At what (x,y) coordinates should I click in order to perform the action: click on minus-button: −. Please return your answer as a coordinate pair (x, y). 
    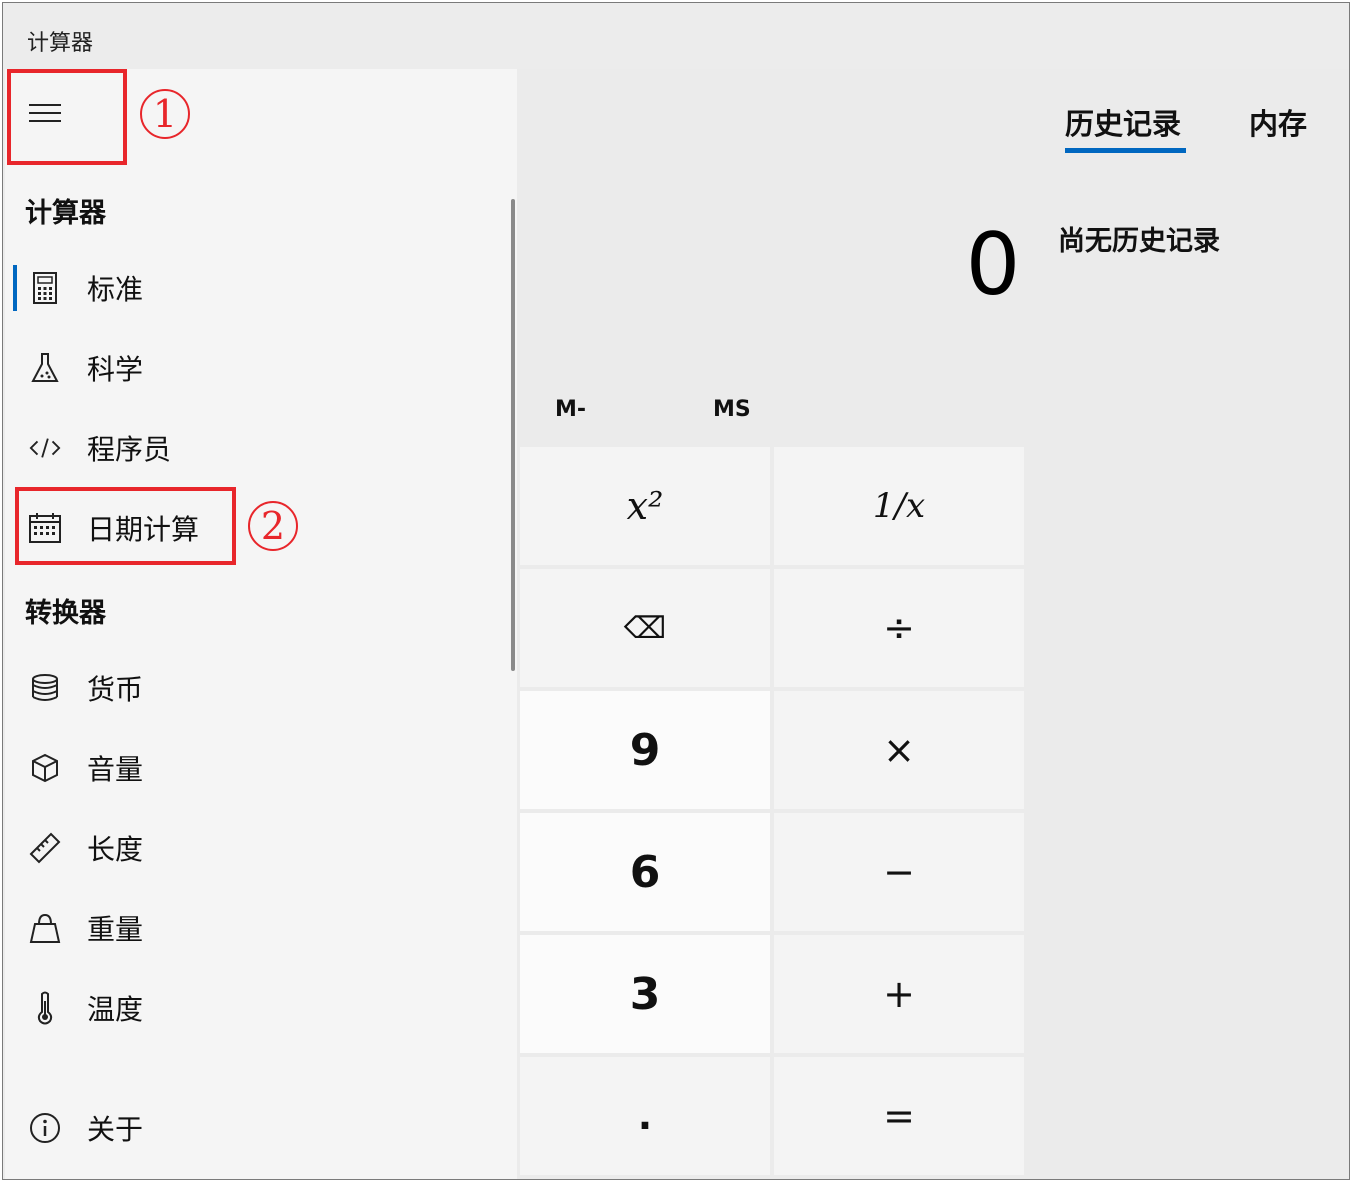
    Looking at the image, I should click on (899, 872).